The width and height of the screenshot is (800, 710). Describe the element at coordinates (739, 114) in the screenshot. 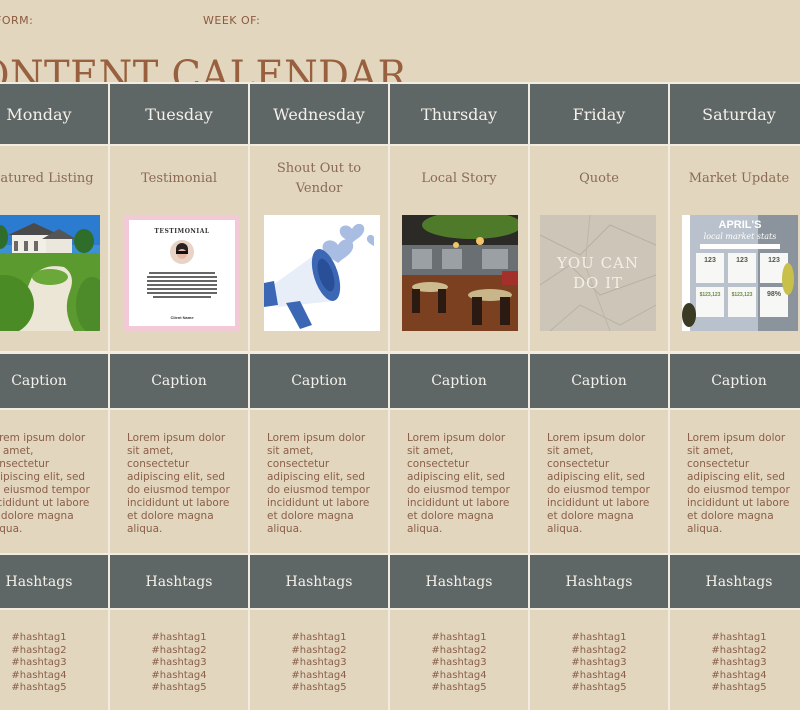

I see `day-name: Saturday` at that location.